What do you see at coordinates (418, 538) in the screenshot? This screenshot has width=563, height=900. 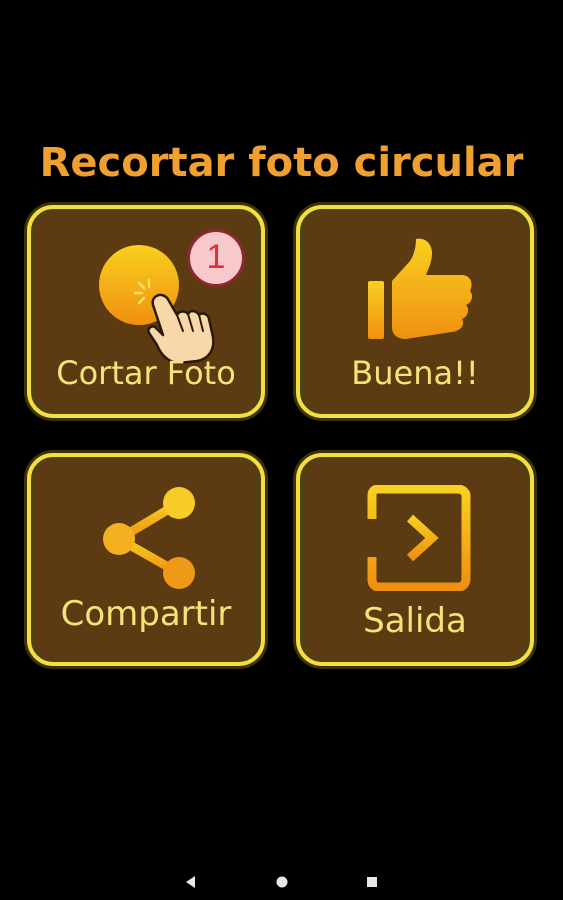 I see `exit-icon` at bounding box center [418, 538].